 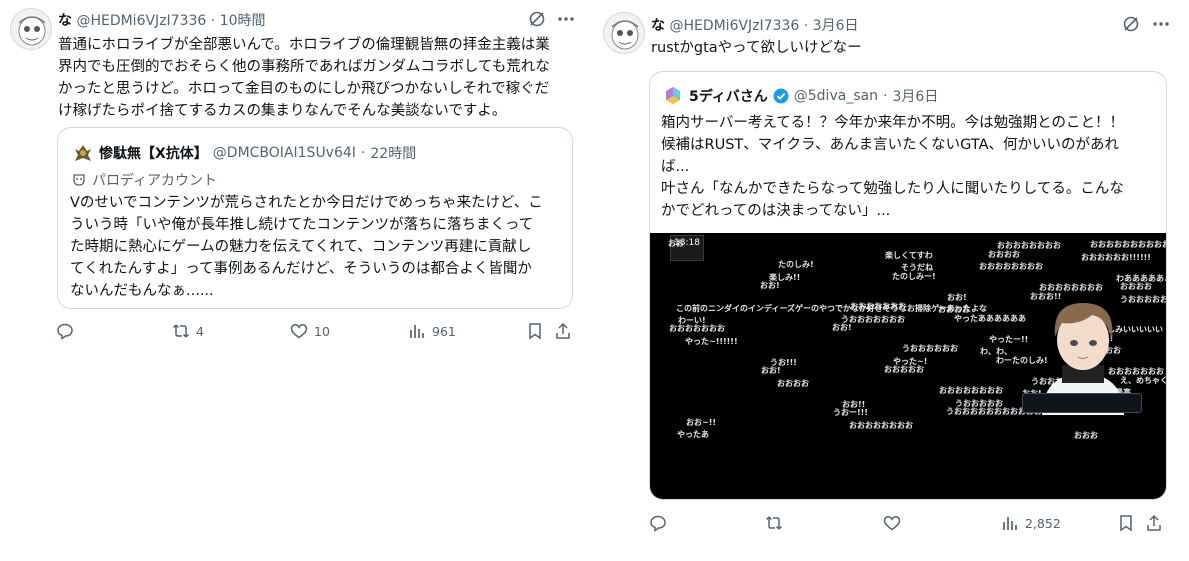 I want to click on tweet-text-line: かったと思うけど。ホロって金目のものにしか飛びつかないしそれで稼ぐだ, so click(x=304, y=89).